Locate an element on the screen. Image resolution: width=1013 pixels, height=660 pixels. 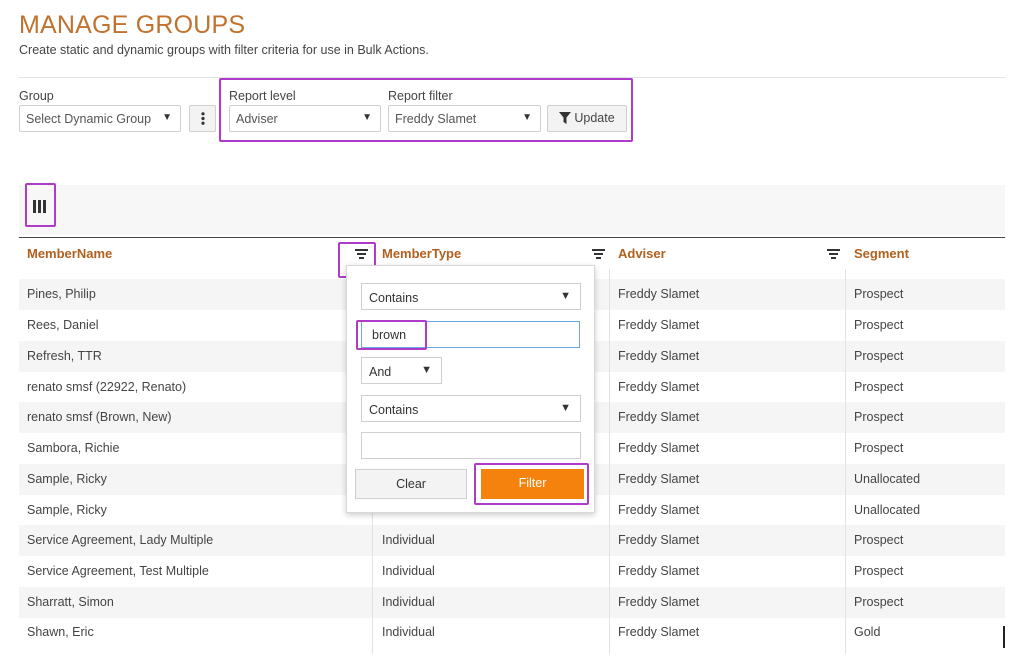
group-select: Select Dynamic Group ▼ is located at coordinates (100, 118).